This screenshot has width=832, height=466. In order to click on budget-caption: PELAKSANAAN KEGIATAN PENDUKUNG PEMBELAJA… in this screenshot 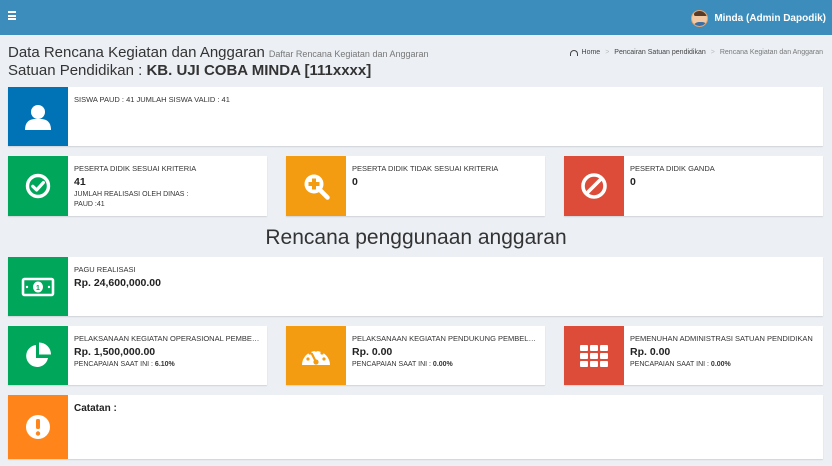, I will do `click(445, 338)`.